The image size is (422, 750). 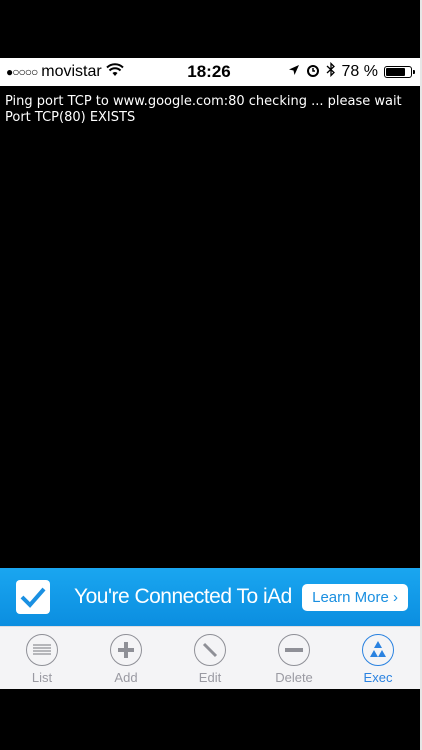 I want to click on battery-level, so click(x=395, y=72).